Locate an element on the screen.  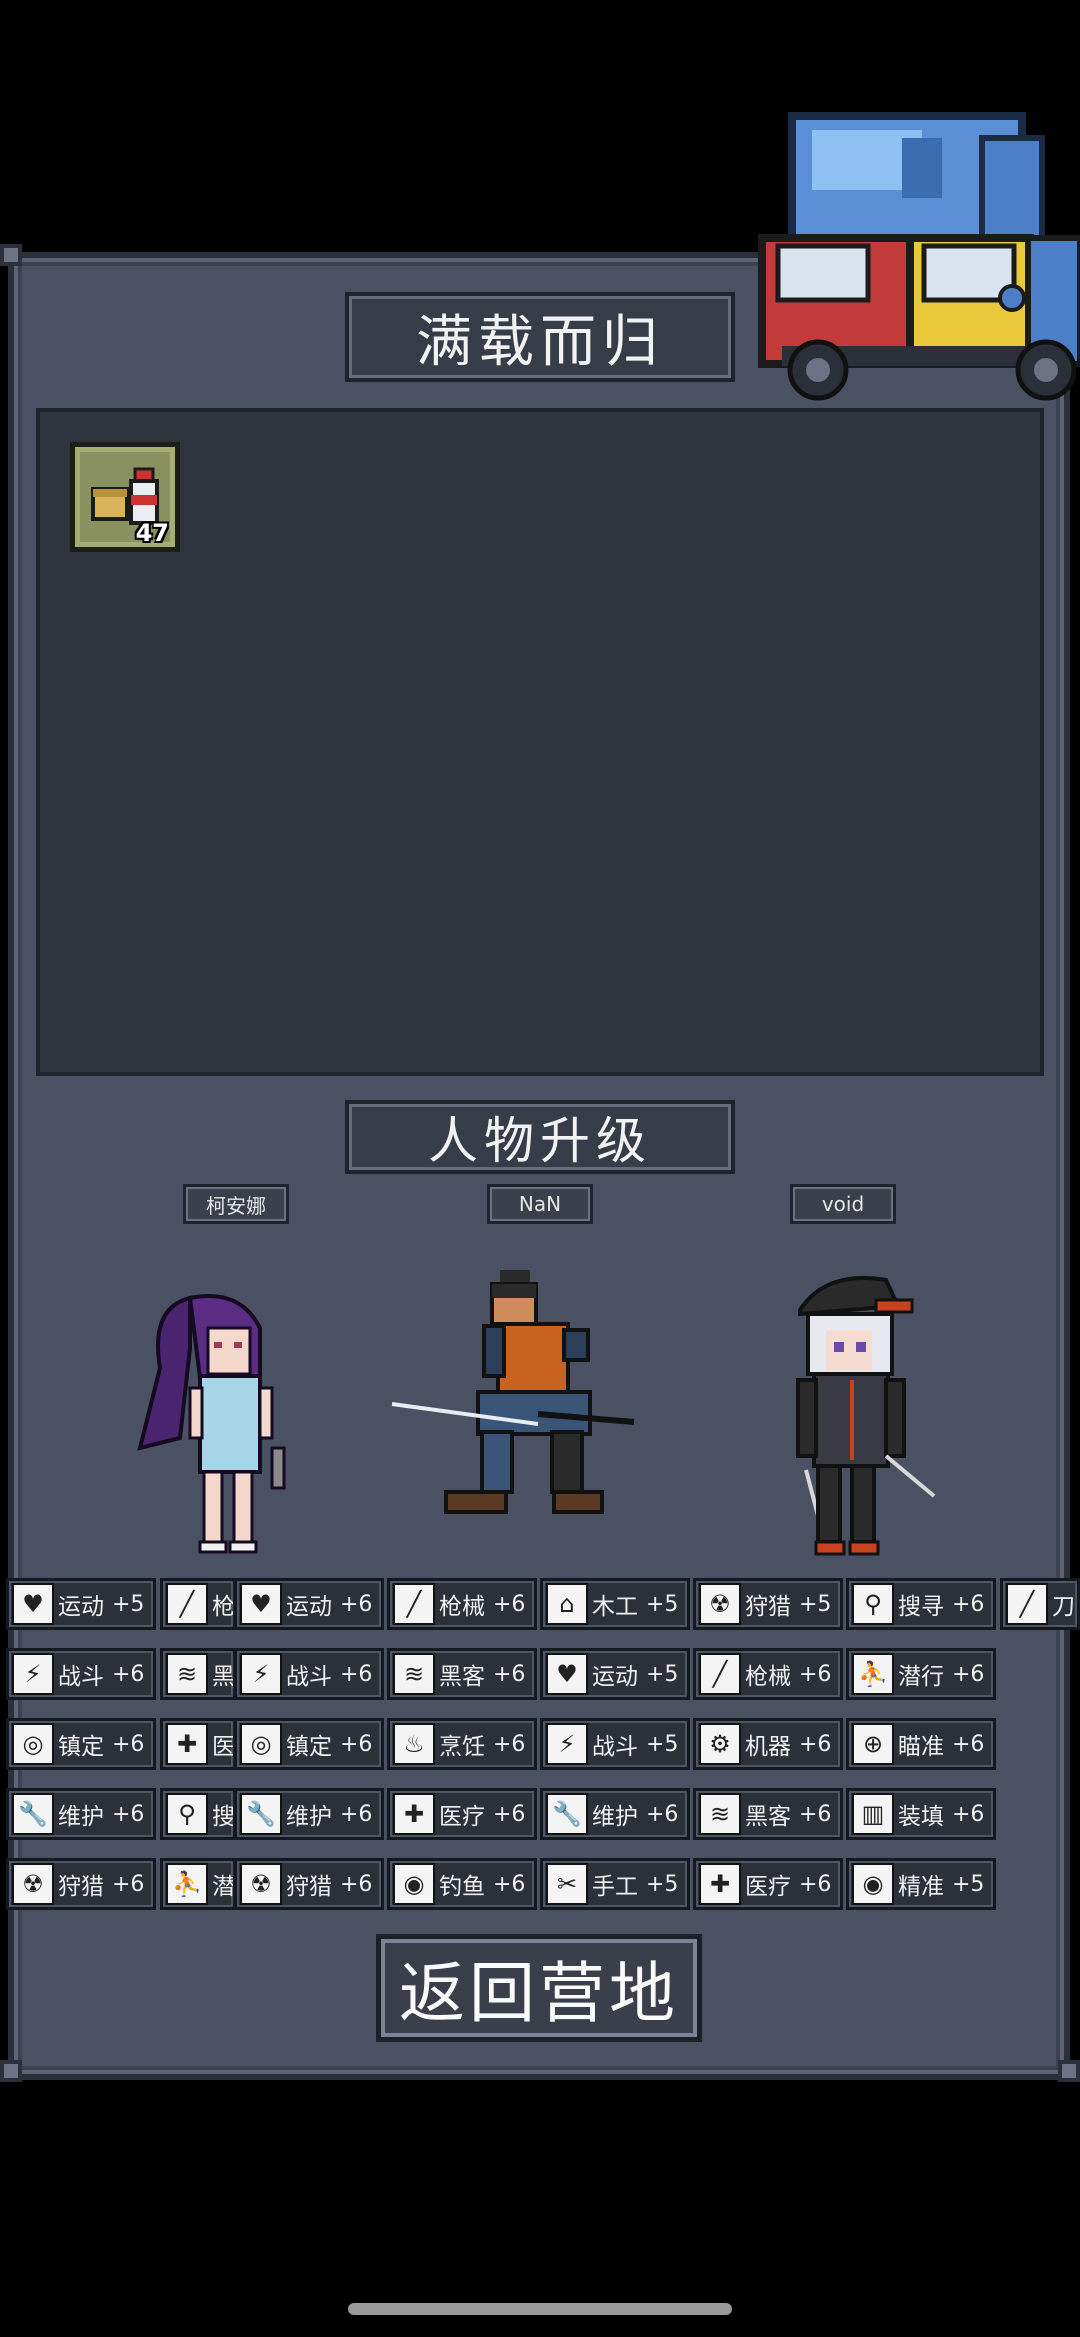
skill-cell: ♥ 运动 +5 is located at coordinates (81, 1604).